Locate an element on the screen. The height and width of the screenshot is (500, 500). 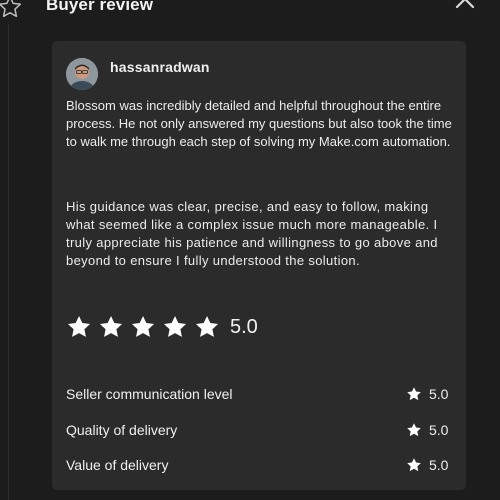
metric-label: Quality of delivery is located at coordinates (122, 430).